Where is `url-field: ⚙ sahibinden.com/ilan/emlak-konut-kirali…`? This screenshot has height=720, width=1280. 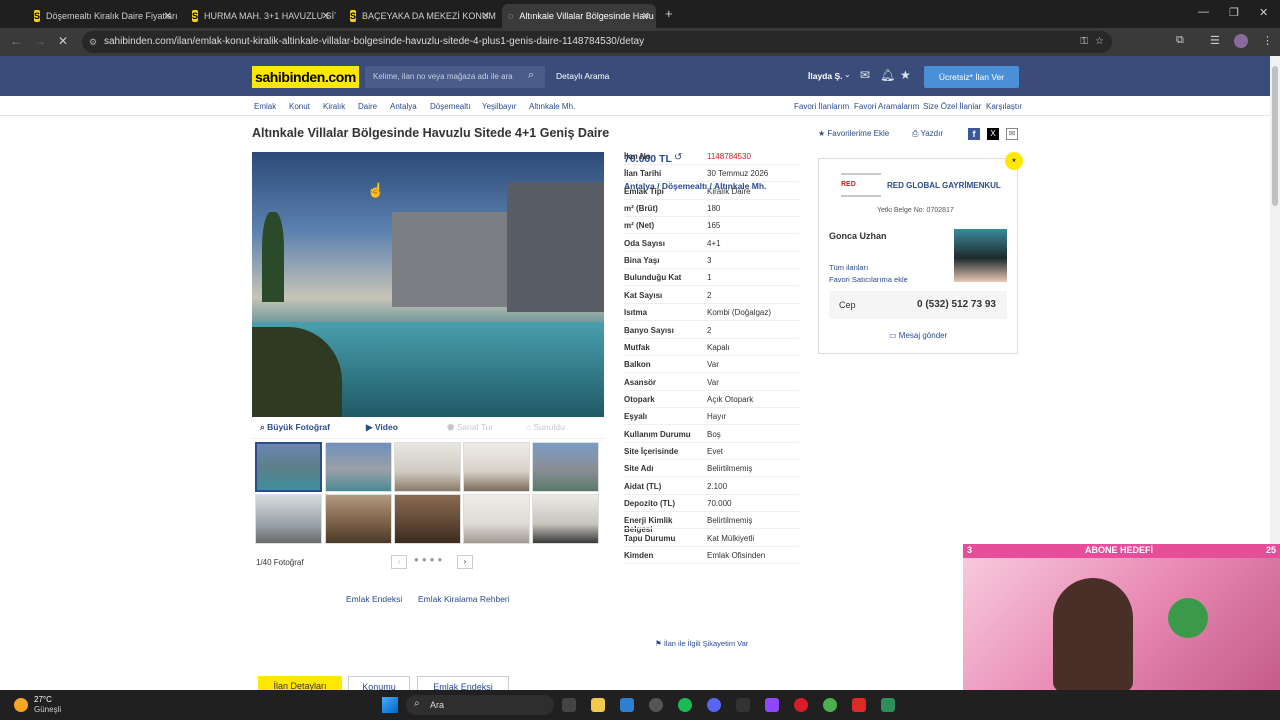
url-field: ⚙ sahibinden.com/ilan/emlak-konut-kirali… is located at coordinates (597, 42).